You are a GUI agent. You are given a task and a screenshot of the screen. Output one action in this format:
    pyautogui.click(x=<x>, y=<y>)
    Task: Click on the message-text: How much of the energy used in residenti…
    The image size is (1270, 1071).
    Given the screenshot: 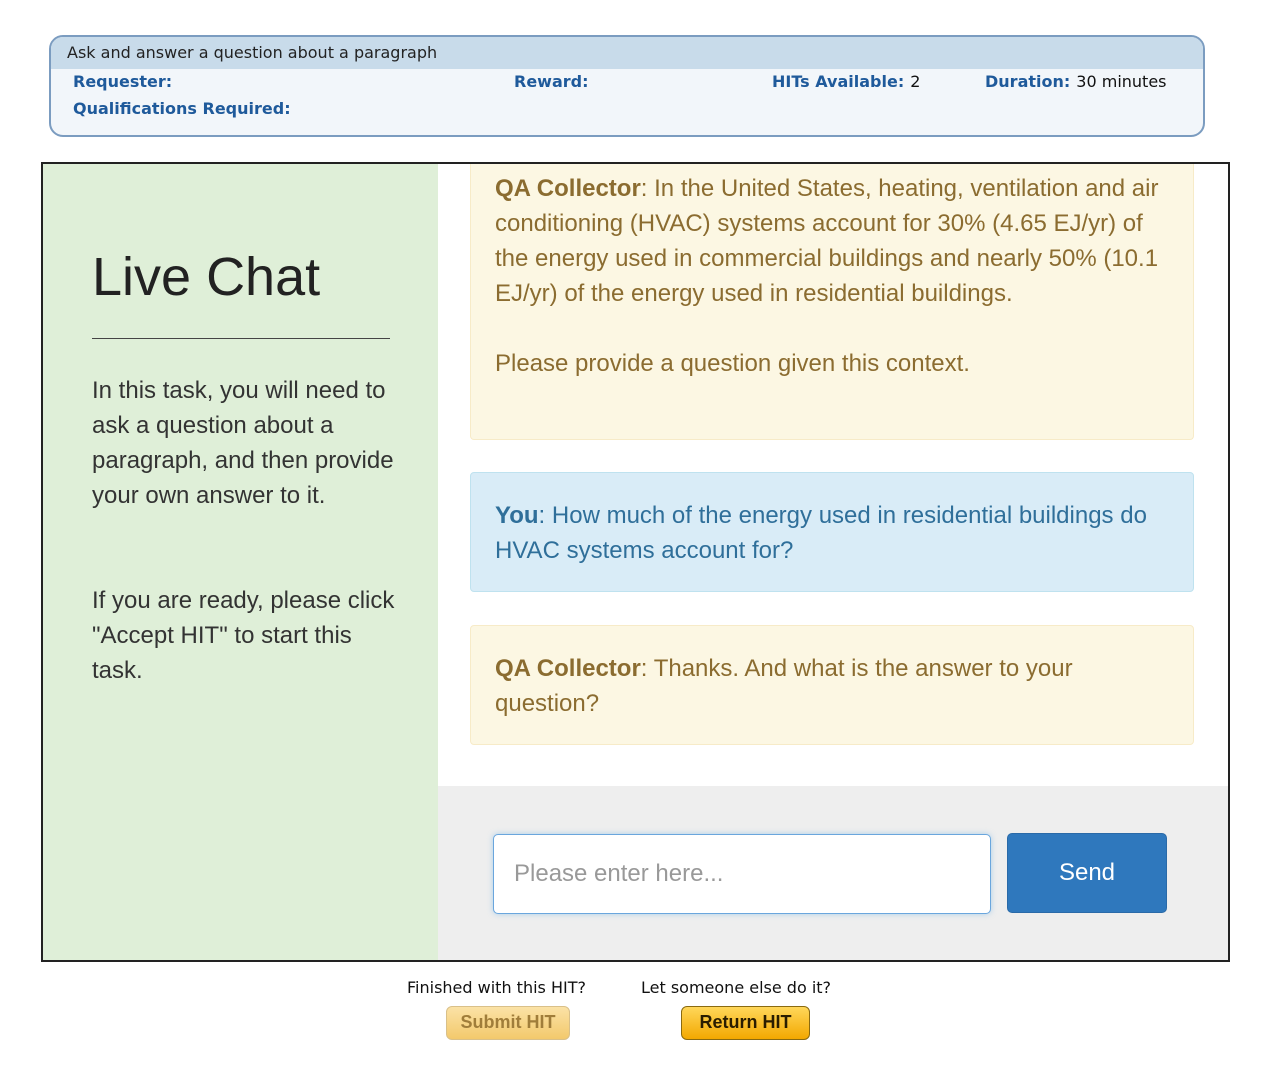 What is the action you would take?
    pyautogui.click(x=821, y=533)
    